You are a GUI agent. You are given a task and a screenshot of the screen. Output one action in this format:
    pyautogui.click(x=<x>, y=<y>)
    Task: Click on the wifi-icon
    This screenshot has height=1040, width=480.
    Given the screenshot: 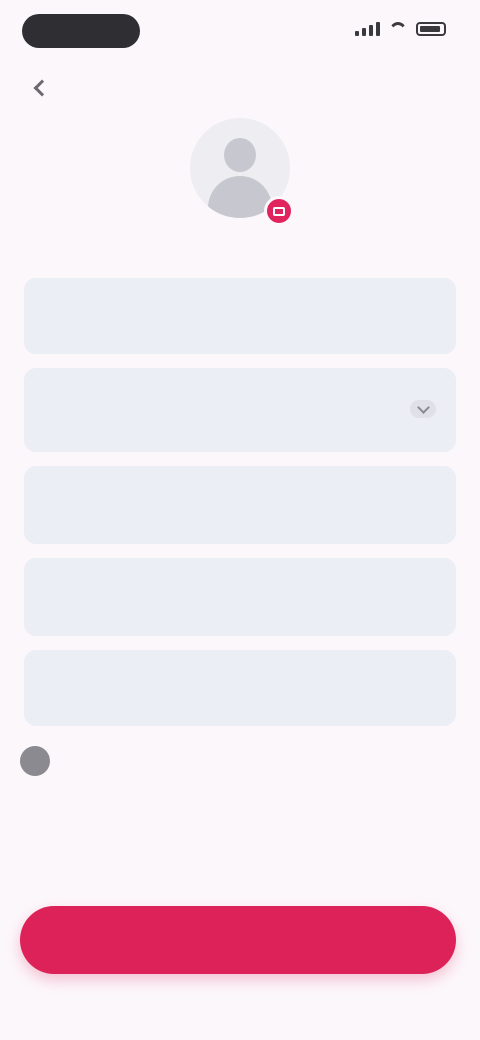 What is the action you would take?
    pyautogui.click(x=398, y=29)
    